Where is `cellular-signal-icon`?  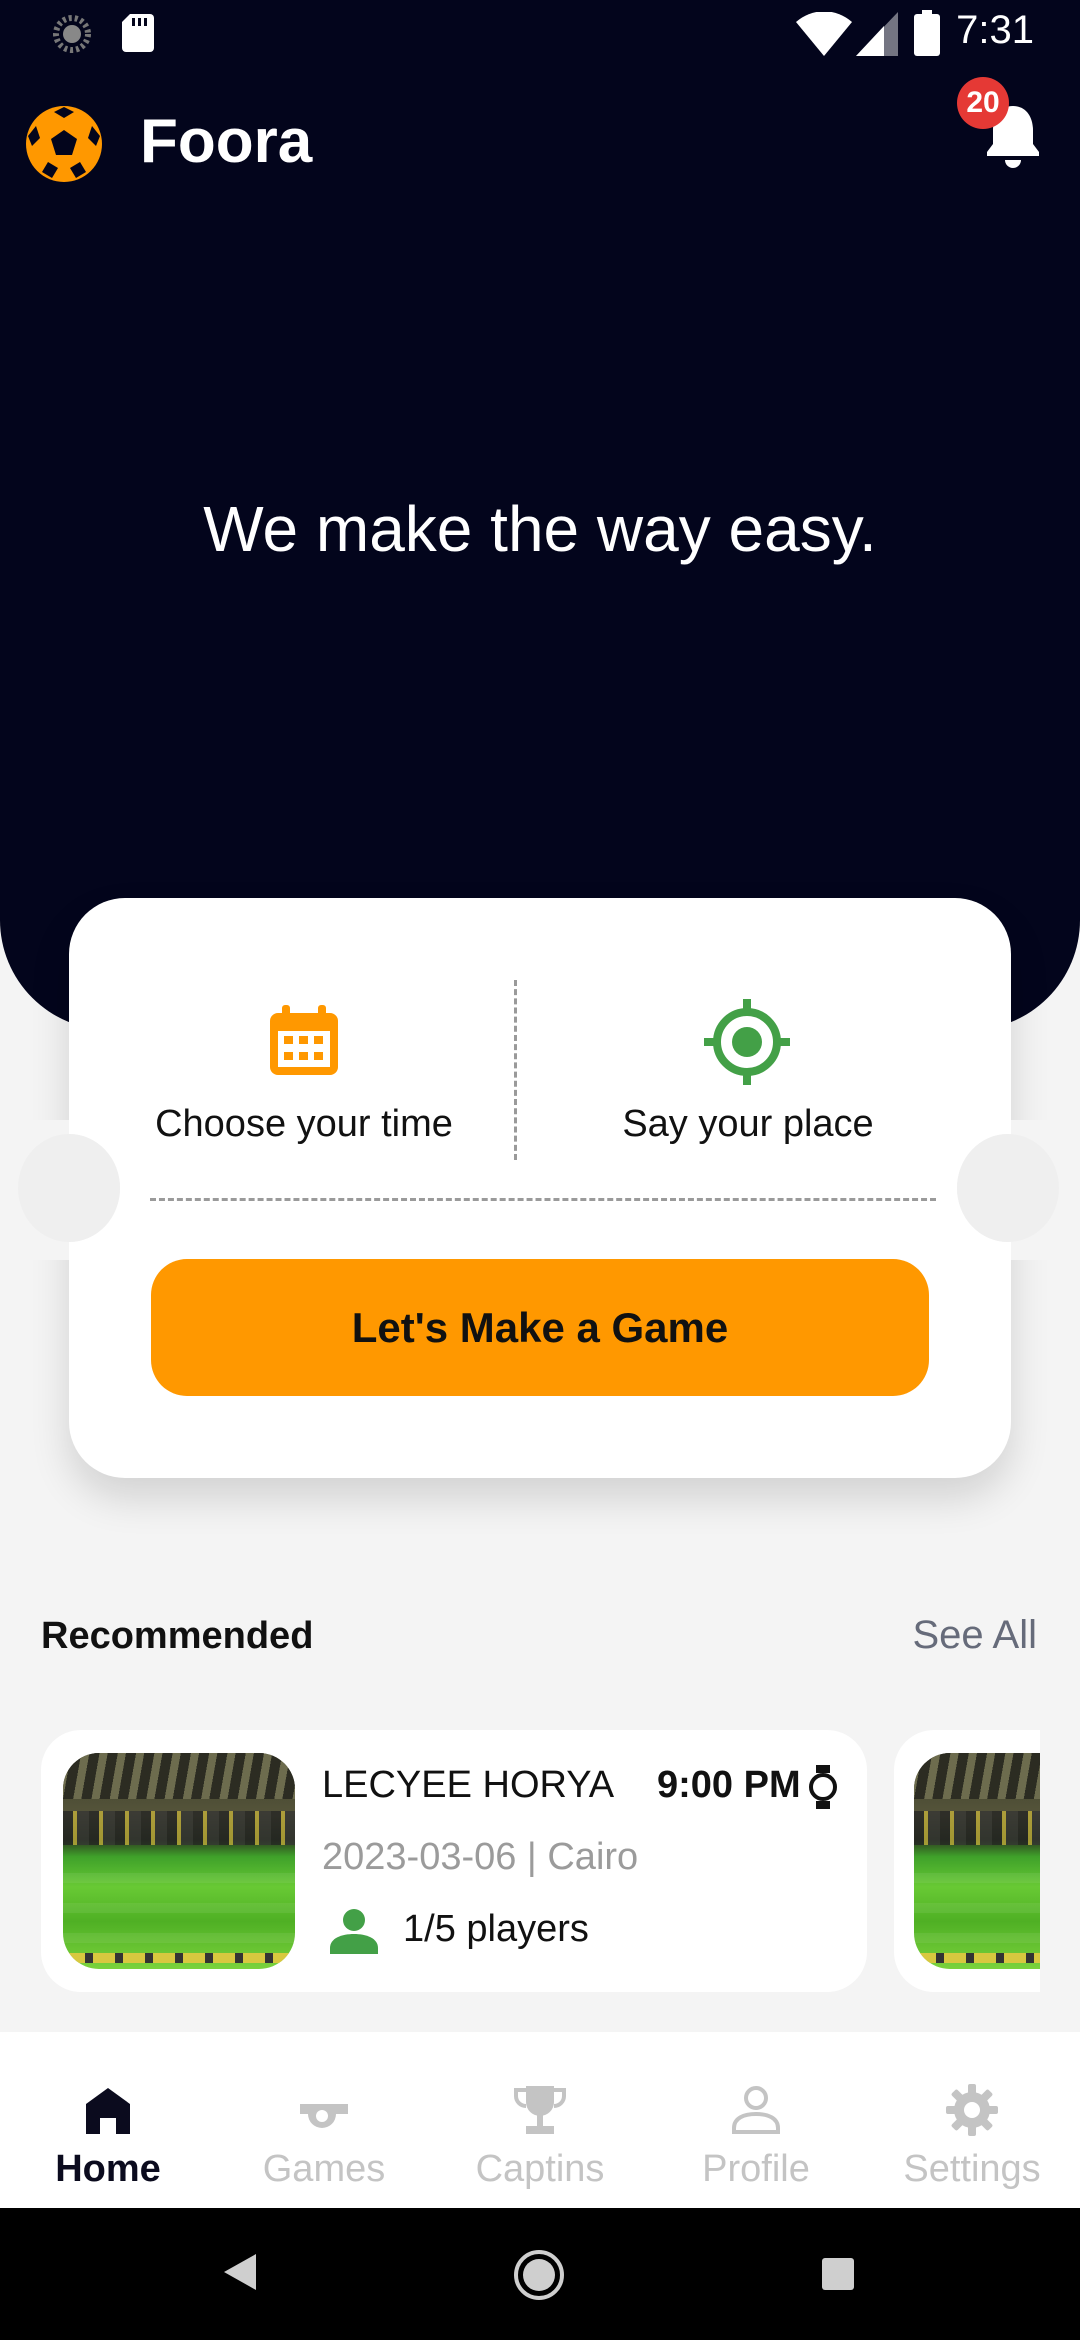 cellular-signal-icon is located at coordinates (877, 34).